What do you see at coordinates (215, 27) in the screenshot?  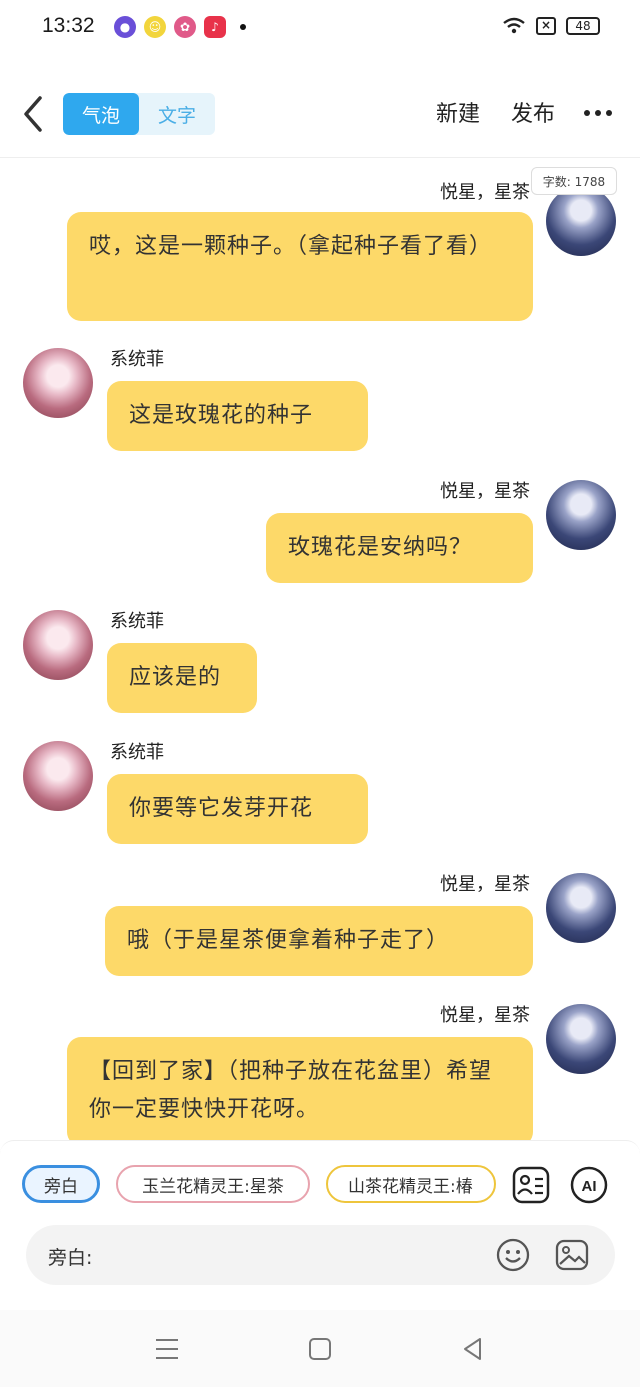 I see `music-app-icon: ♪` at bounding box center [215, 27].